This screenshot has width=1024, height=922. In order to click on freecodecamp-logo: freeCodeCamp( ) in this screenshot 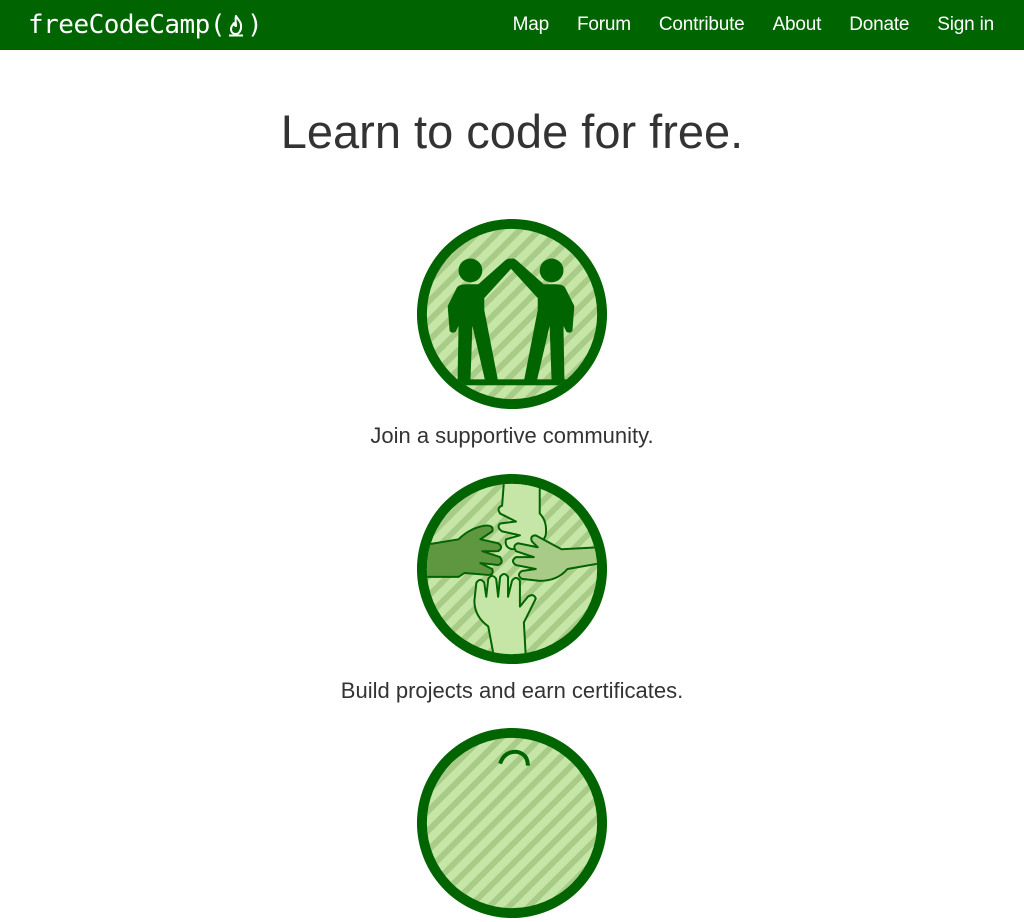, I will do `click(145, 25)`.